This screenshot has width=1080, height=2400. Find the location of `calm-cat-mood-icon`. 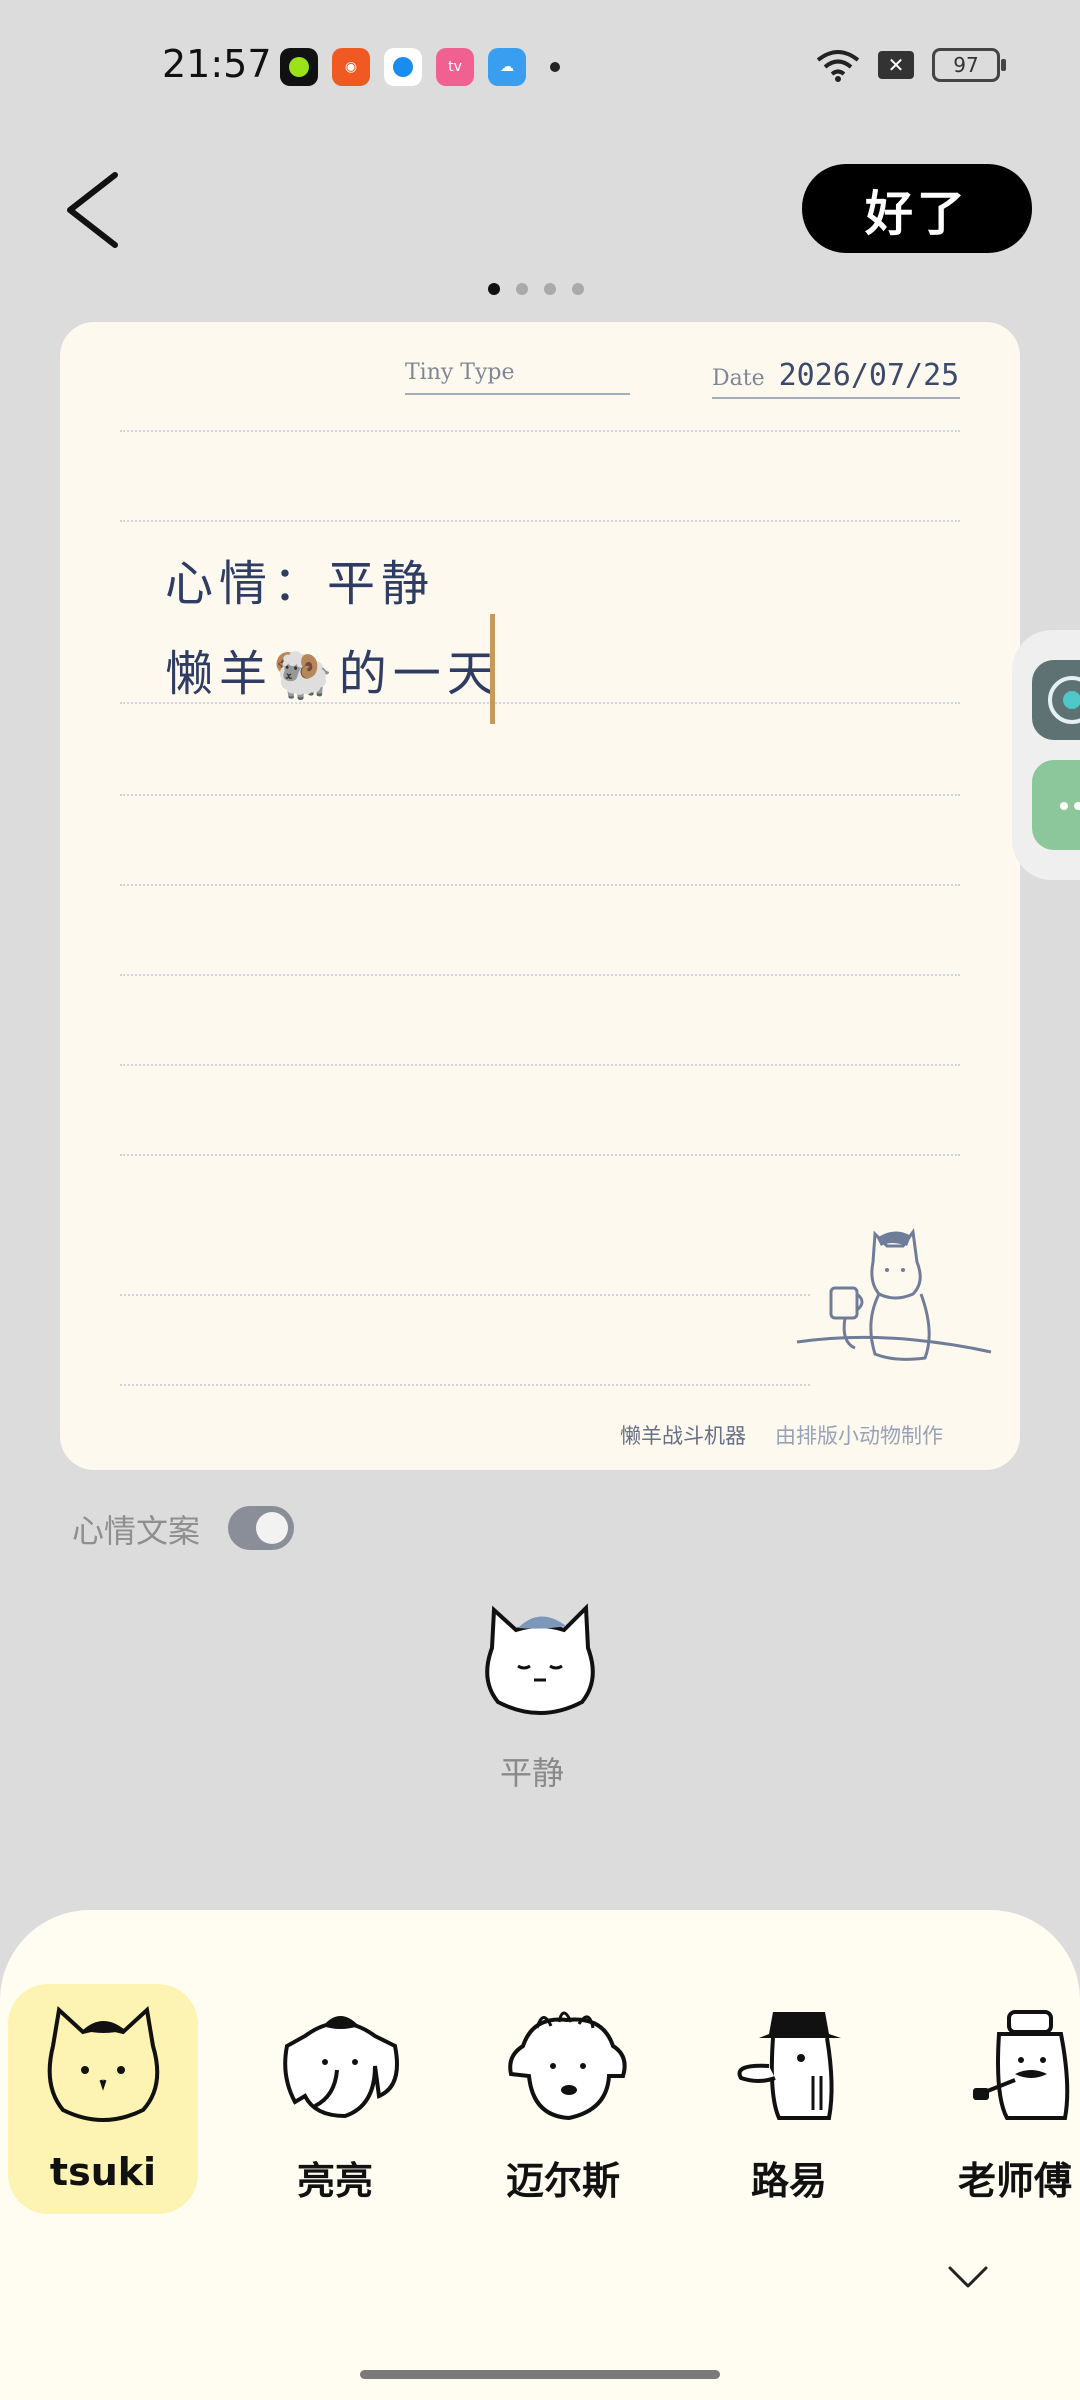

calm-cat-mood-icon is located at coordinates (540, 1660).